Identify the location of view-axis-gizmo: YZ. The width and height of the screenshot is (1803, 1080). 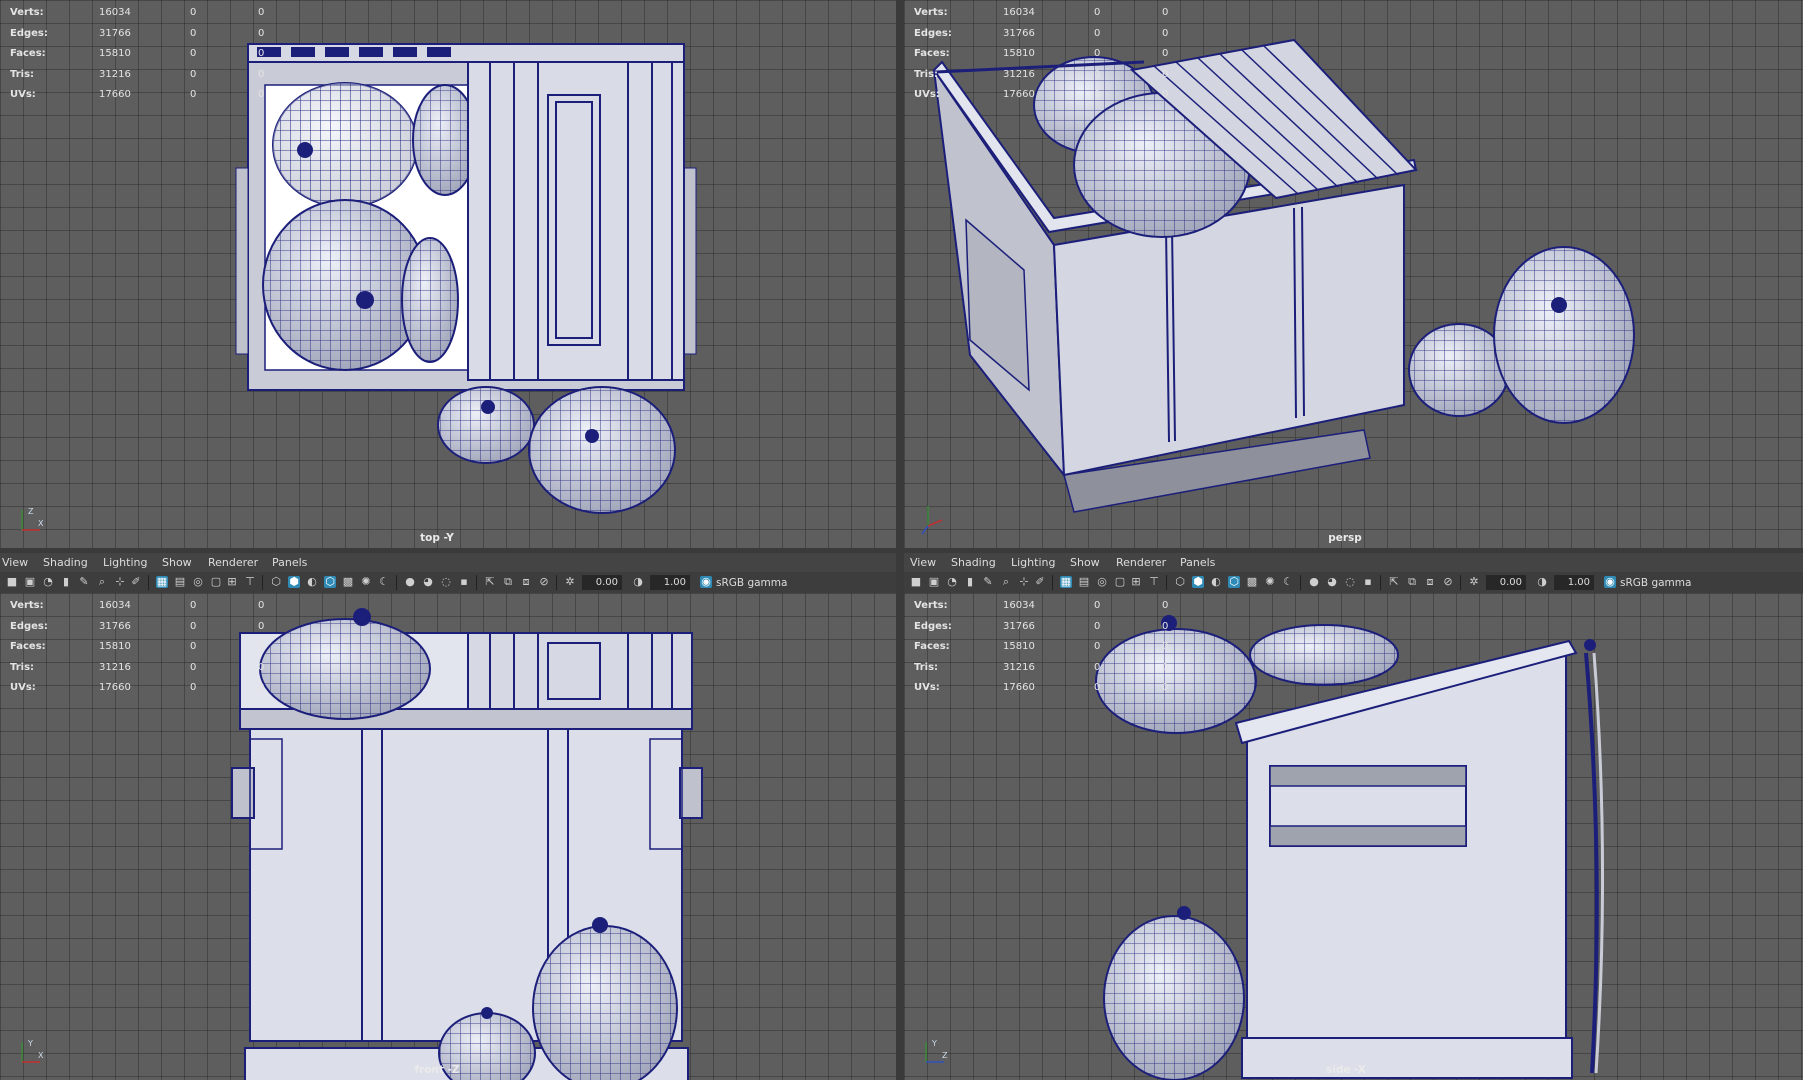
(935, 1051).